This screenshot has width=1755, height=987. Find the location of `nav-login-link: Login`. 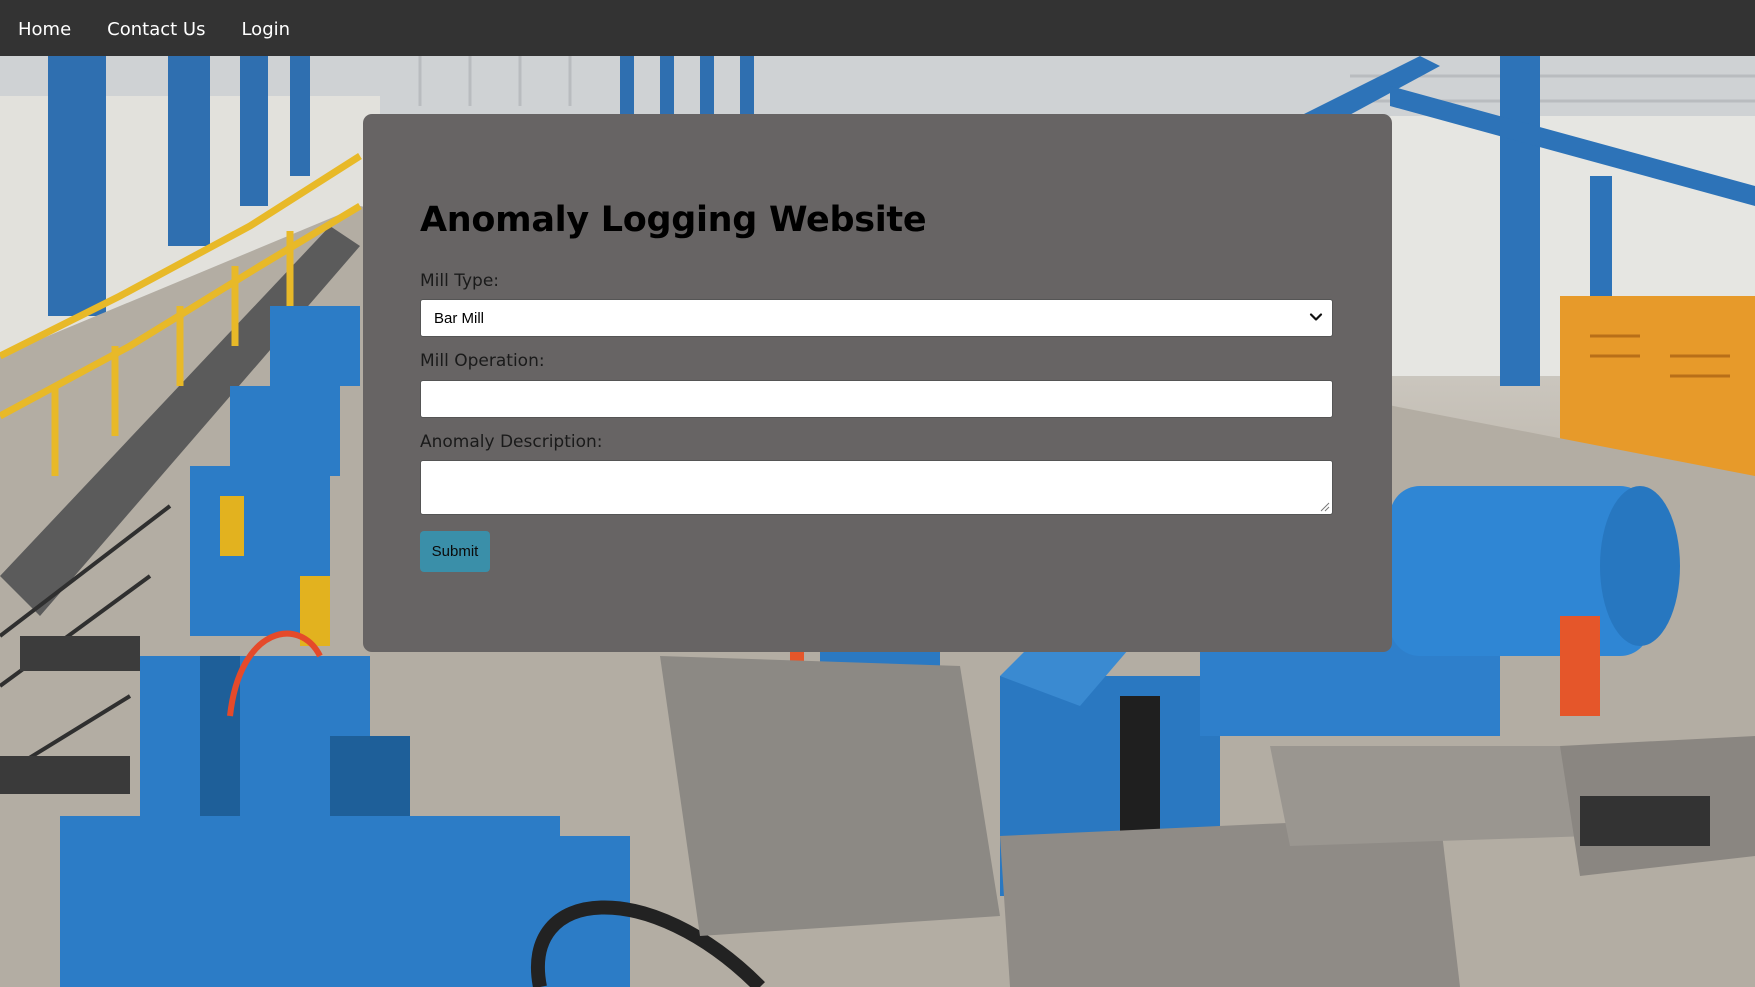

nav-login-link: Login is located at coordinates (265, 28).